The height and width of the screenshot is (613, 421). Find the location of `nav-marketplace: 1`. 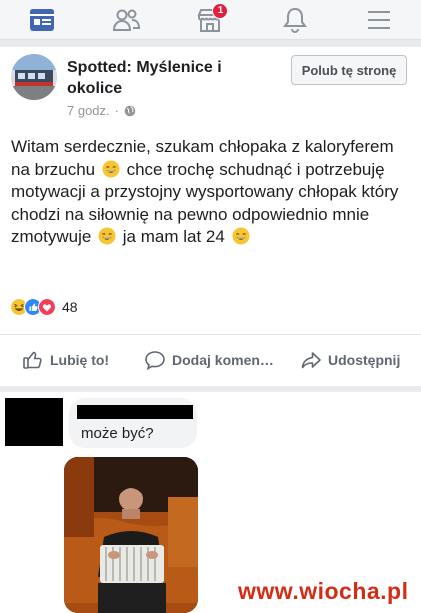

nav-marketplace: 1 is located at coordinates (210, 20).